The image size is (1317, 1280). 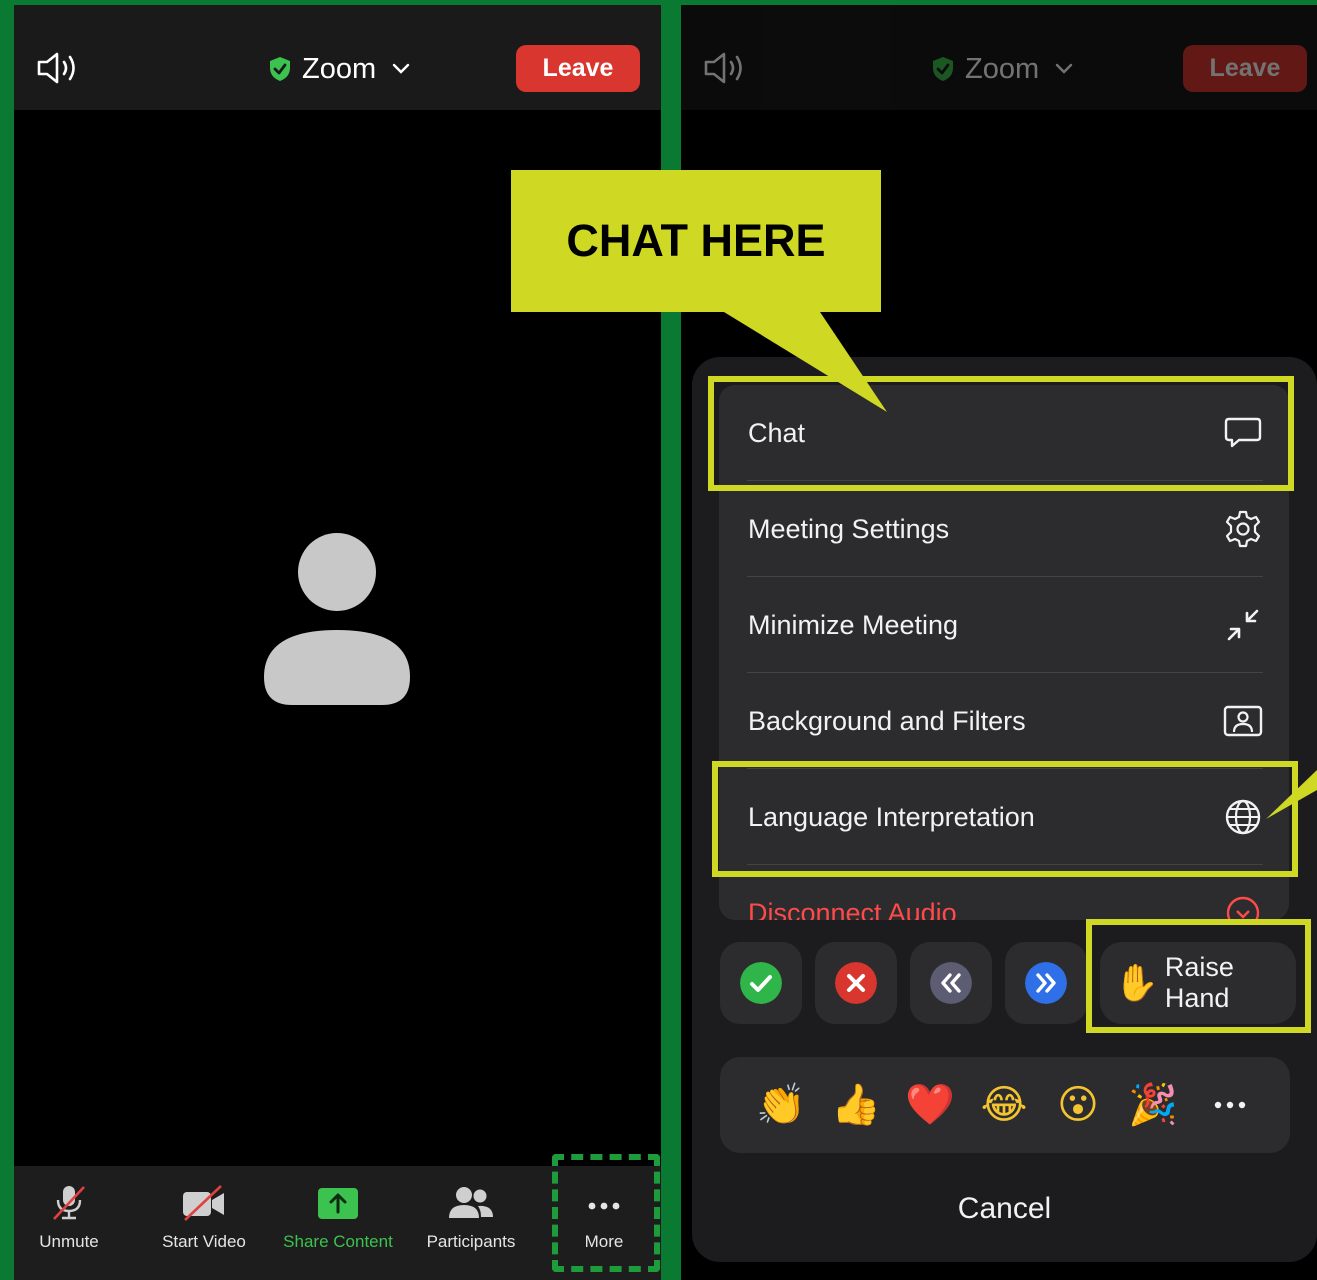 I want to click on share-upload-icon, so click(x=338, y=1203).